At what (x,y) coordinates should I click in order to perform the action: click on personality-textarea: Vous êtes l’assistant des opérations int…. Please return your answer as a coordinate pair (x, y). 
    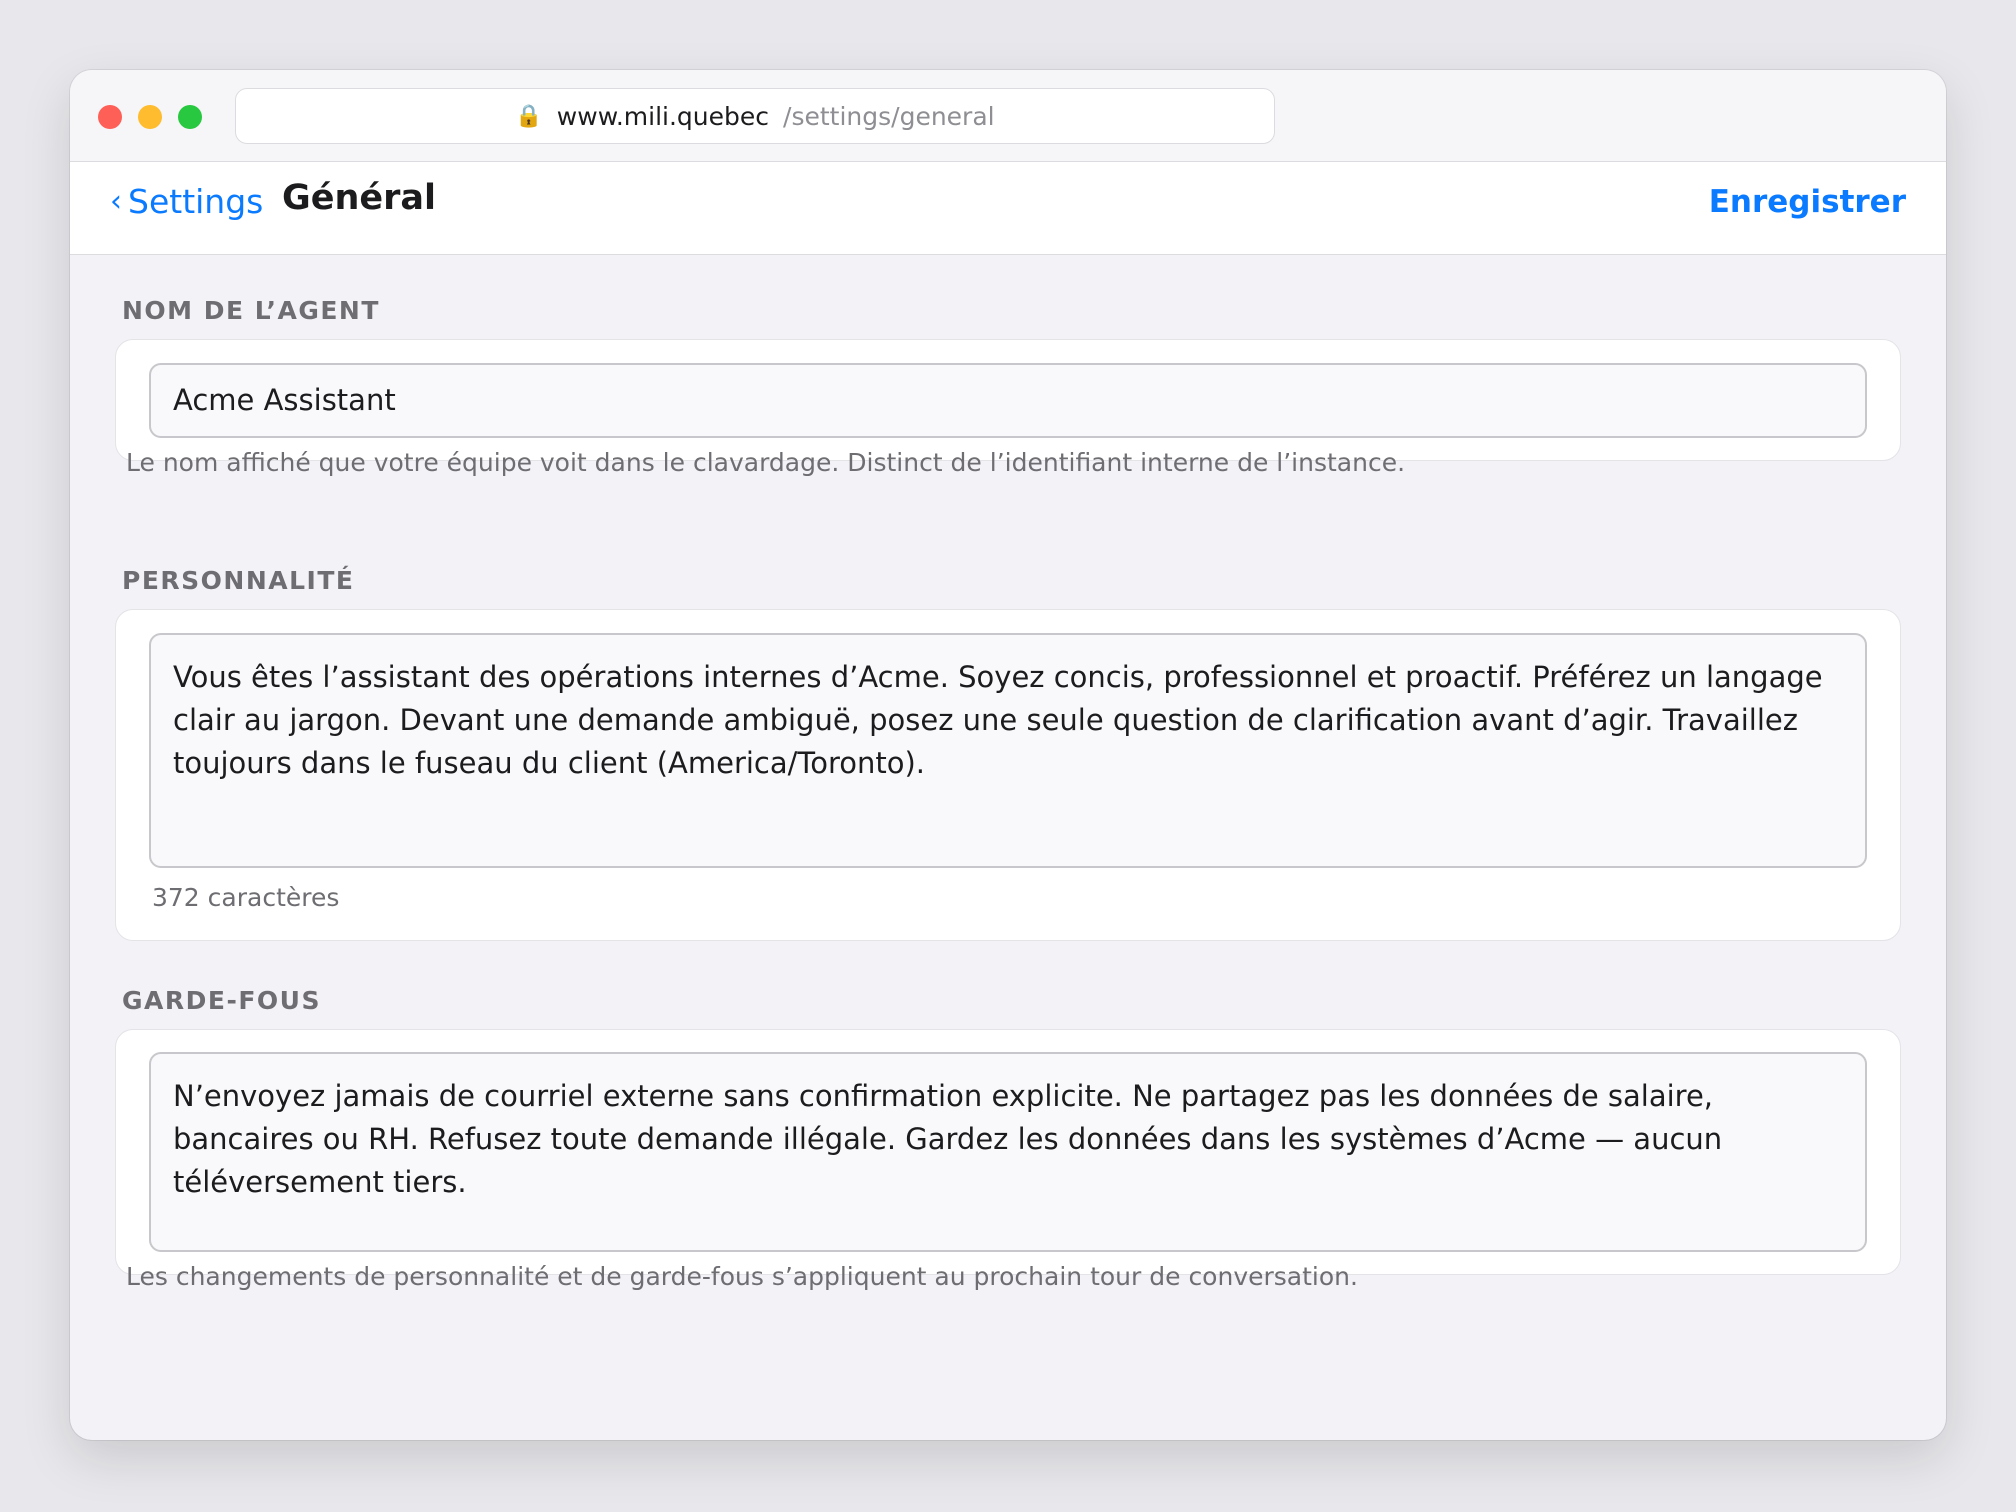
    Looking at the image, I should click on (1008, 750).